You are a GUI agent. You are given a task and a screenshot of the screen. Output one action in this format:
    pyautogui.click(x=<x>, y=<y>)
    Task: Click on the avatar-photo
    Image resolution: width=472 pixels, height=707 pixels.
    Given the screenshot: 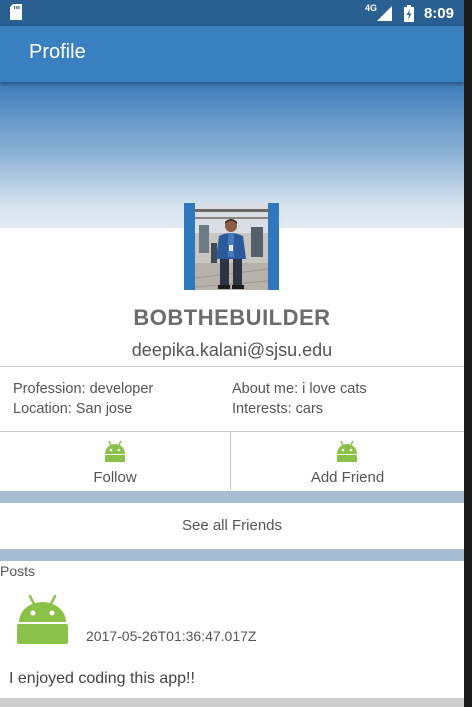 What is the action you would take?
    pyautogui.click(x=231, y=246)
    